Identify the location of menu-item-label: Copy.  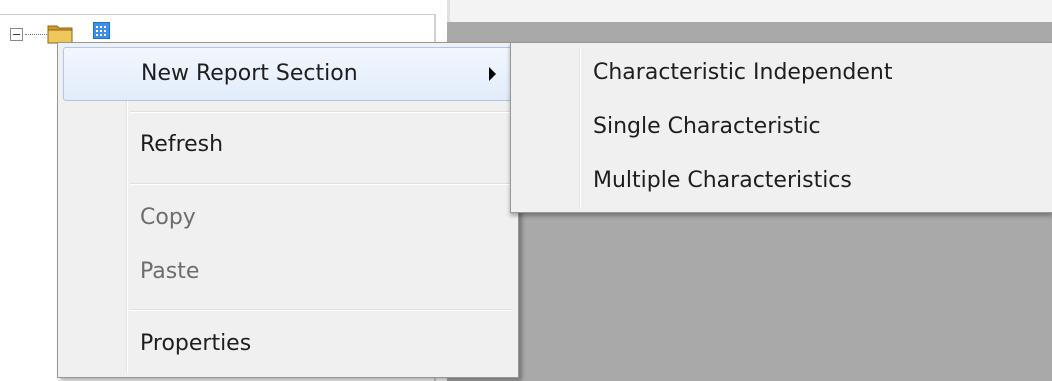
(168, 217).